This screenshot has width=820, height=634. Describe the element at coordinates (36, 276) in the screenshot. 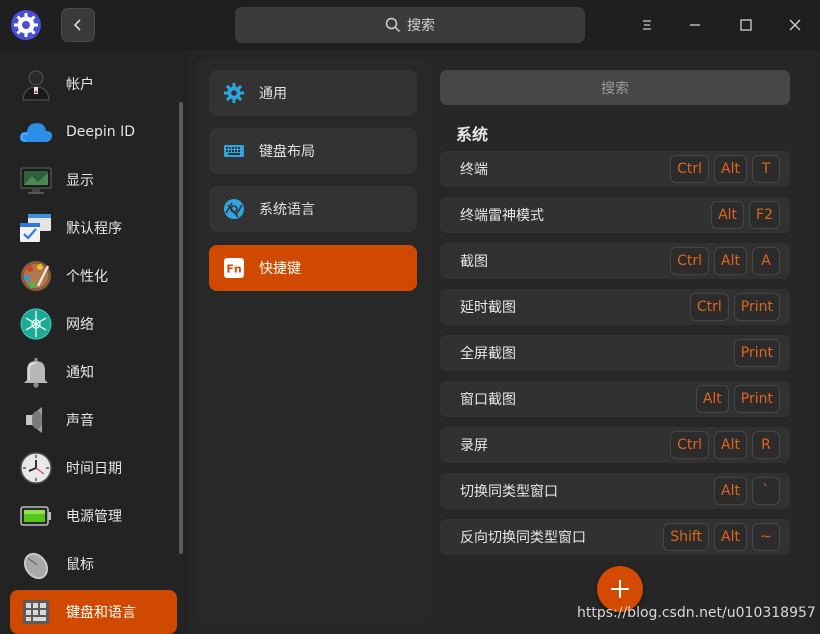

I see `palette-icon` at that location.